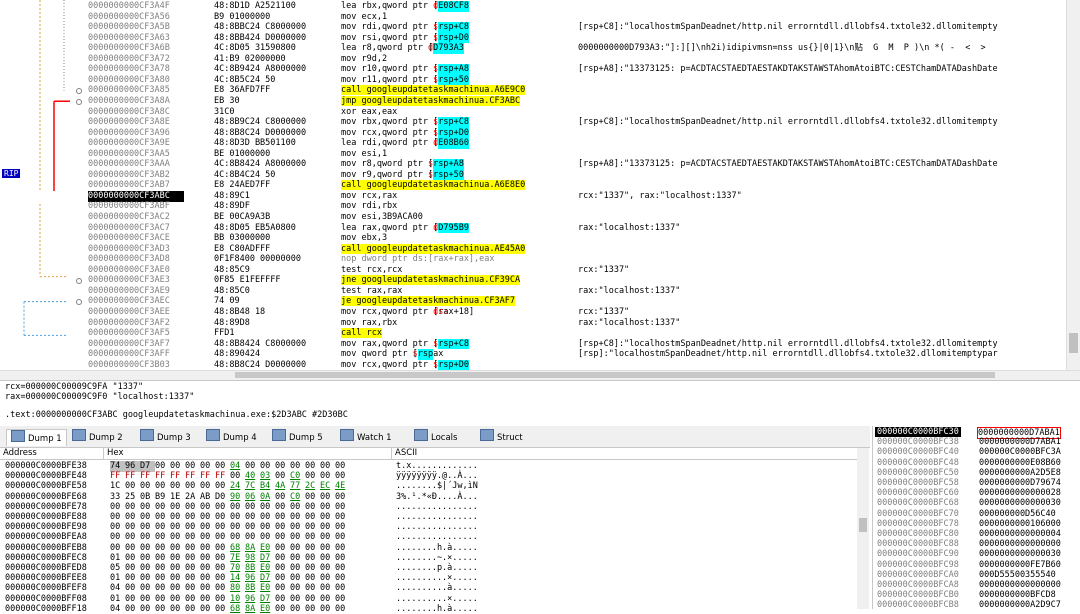 This screenshot has height=614, width=1080. What do you see at coordinates (976, 554) in the screenshot?
I see `stack-row: 000000C0000BFC90 0000000000000030` at bounding box center [976, 554].